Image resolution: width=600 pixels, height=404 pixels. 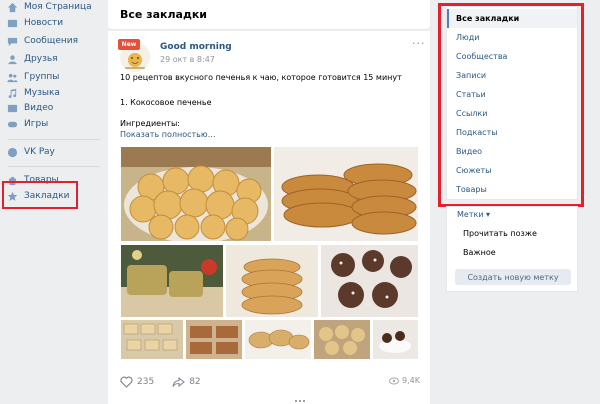 I want to click on messages-icon, so click(x=12, y=41).